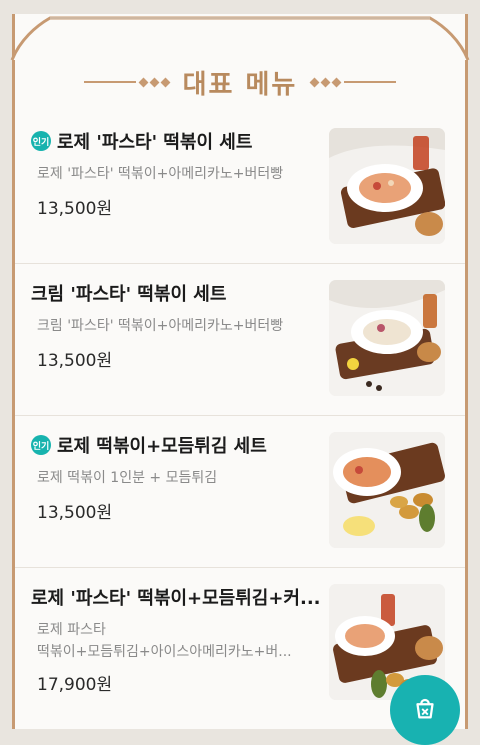 This screenshot has width=480, height=745. I want to click on cart-icon, so click(425, 710).